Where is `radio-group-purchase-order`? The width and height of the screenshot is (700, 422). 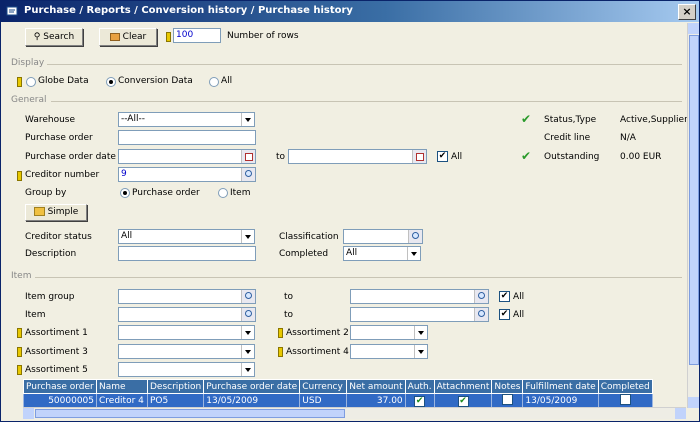
radio-group-purchase-order is located at coordinates (125, 193).